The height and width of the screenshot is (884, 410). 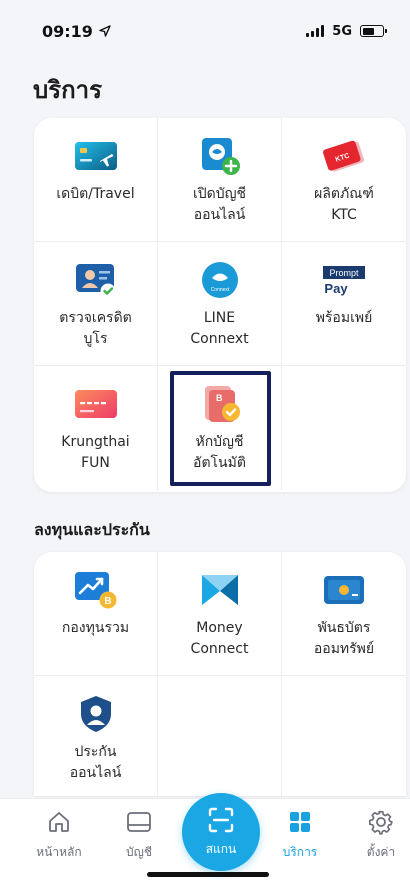 I want to click on mutual-fund-icon: B, so click(x=96, y=590).